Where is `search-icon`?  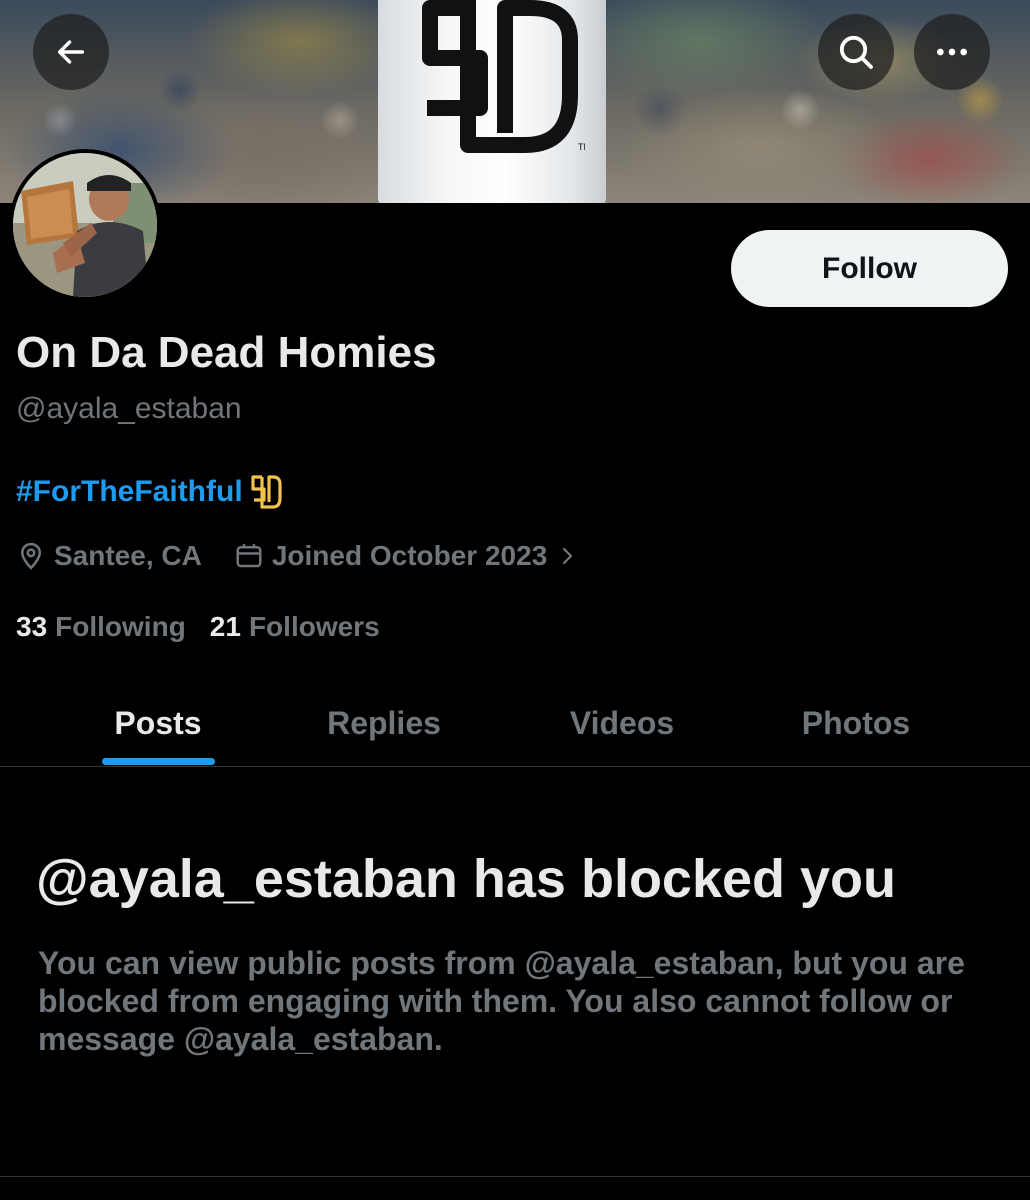
search-icon is located at coordinates (856, 52).